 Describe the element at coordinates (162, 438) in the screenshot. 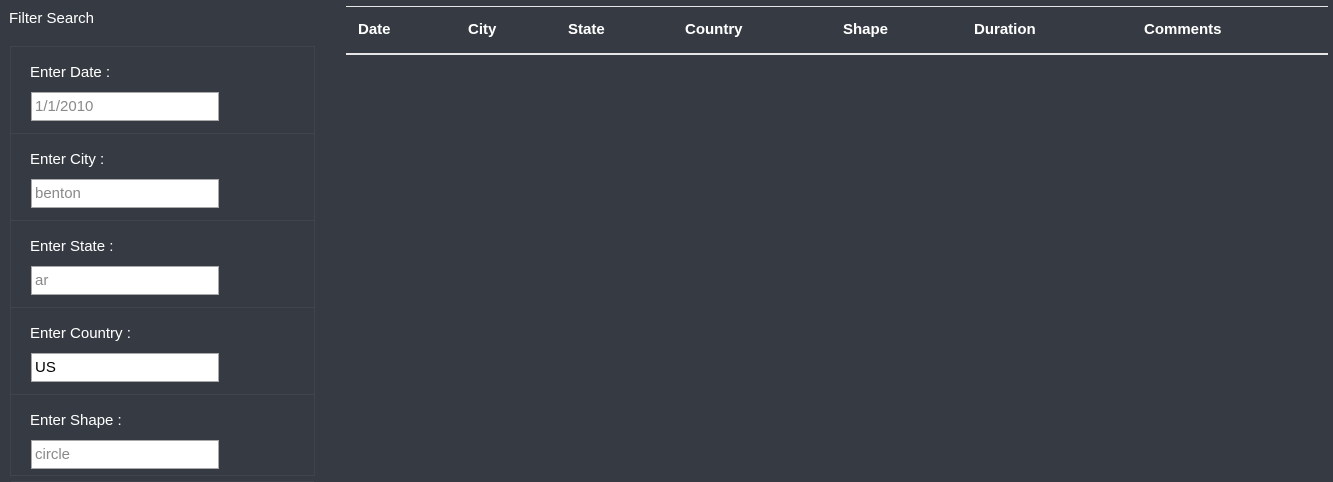

I see `filter-item-shape: Enter Shape :` at that location.